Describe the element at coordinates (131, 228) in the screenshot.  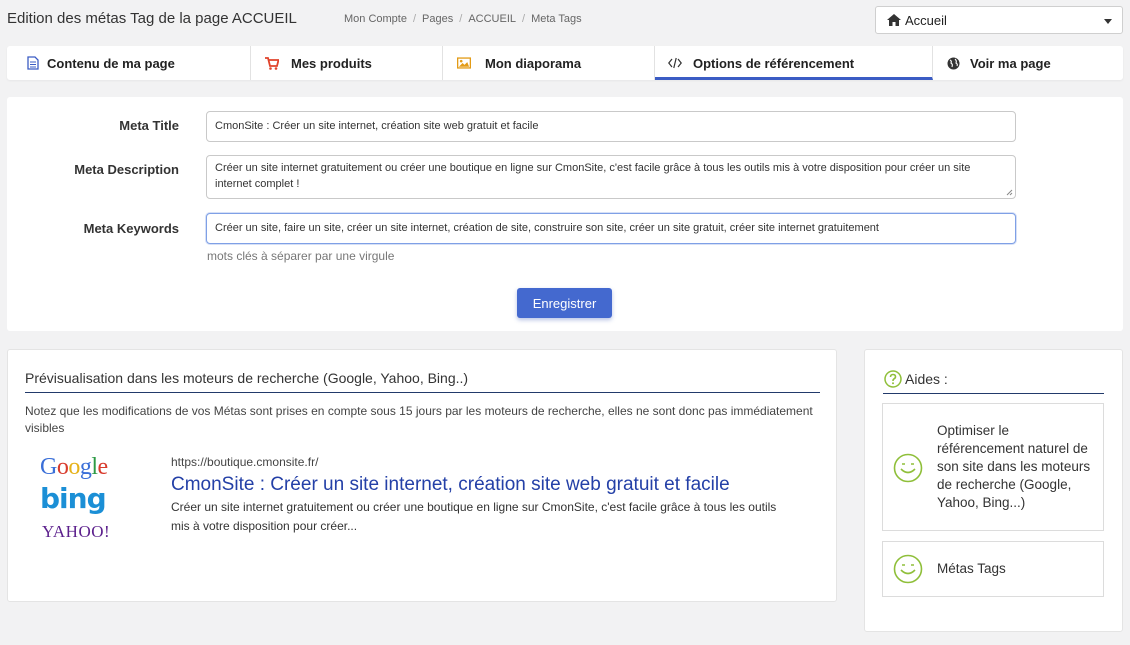
I see `meta-keywords-label: Meta Keywords` at that location.